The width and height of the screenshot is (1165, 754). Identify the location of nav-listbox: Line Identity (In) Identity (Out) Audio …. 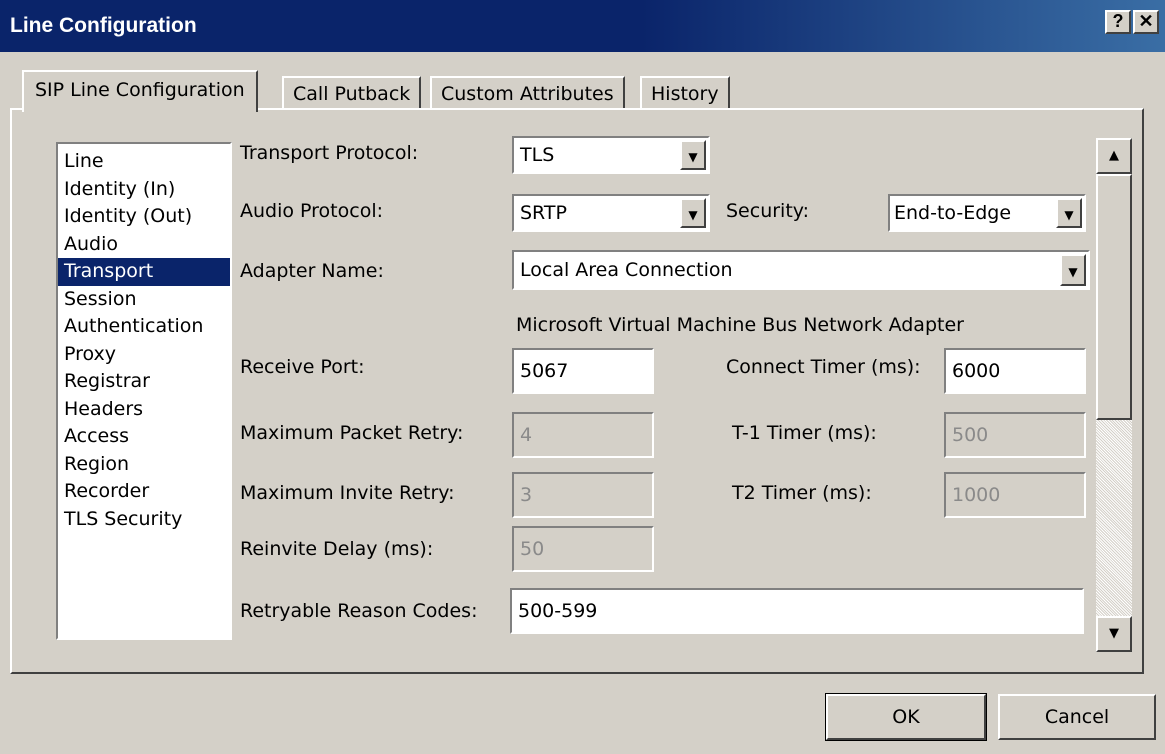
(144, 391).